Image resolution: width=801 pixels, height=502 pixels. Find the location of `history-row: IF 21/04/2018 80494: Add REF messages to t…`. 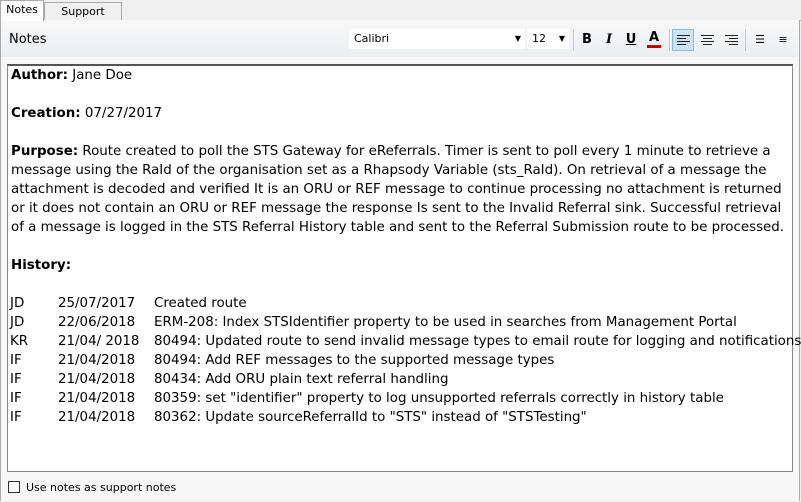

history-row: IF 21/04/2018 80494: Add REF messages to t… is located at coordinates (400, 360).